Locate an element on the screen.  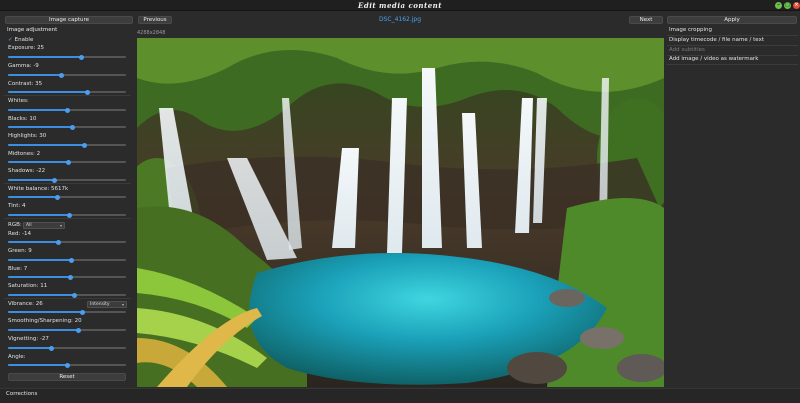
add-subtitles-option: Add subtitles is located at coordinates (687, 50).